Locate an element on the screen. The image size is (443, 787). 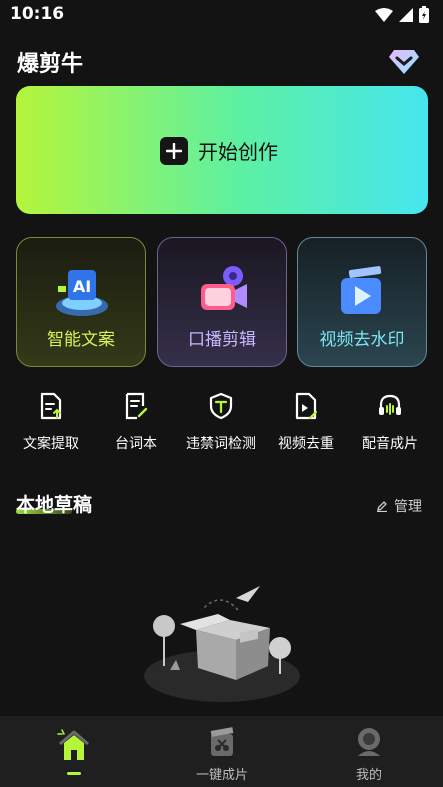
script-edit-icon is located at coordinates (136, 406).